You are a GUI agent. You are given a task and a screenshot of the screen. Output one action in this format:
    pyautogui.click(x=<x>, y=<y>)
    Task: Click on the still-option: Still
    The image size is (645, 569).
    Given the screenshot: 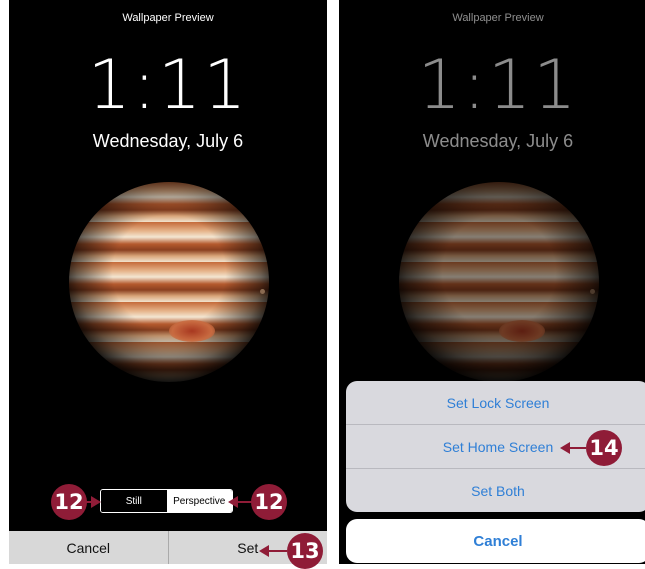 What is the action you would take?
    pyautogui.click(x=134, y=501)
    